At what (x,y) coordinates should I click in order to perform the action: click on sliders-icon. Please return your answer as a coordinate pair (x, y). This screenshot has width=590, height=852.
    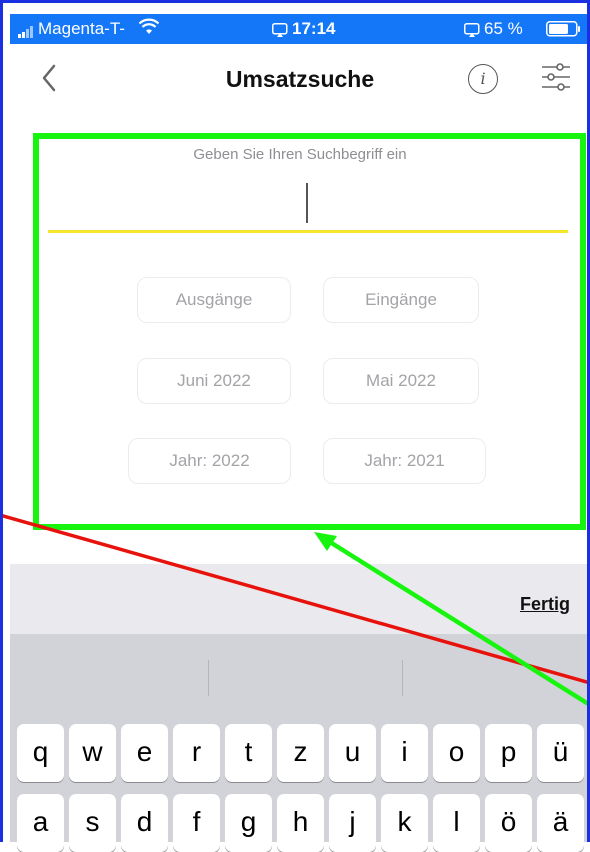
    Looking at the image, I should click on (556, 77).